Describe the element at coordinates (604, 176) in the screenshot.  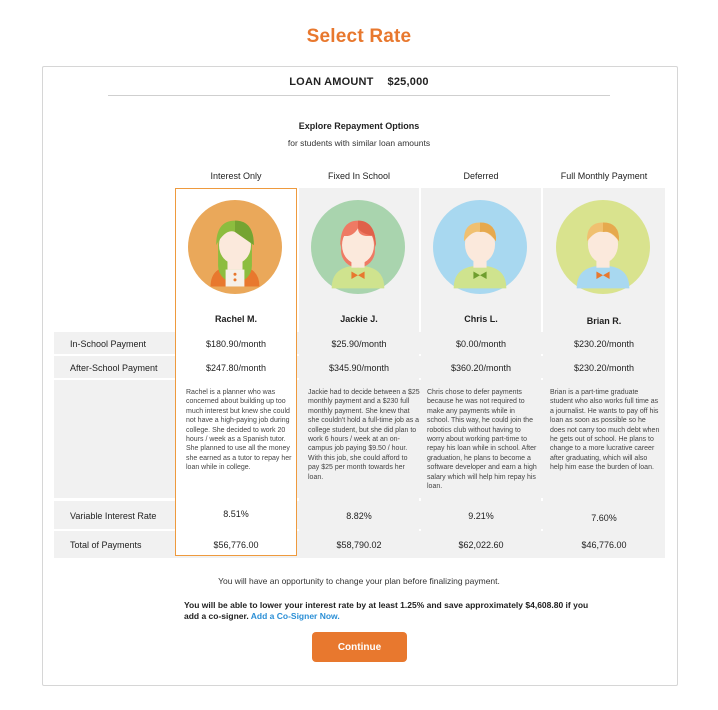
I see `plan-header-full-monthly: Full Monthly Payment` at that location.